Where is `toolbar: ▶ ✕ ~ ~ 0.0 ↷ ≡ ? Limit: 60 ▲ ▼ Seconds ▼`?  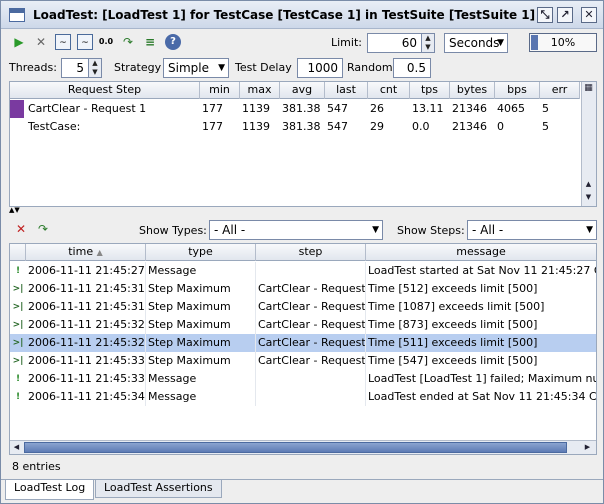 toolbar: ▶ ✕ ~ ~ 0.0 ↷ ≡ ? Limit: 60 ▲ ▼ Seconds ▼ is located at coordinates (302, 42).